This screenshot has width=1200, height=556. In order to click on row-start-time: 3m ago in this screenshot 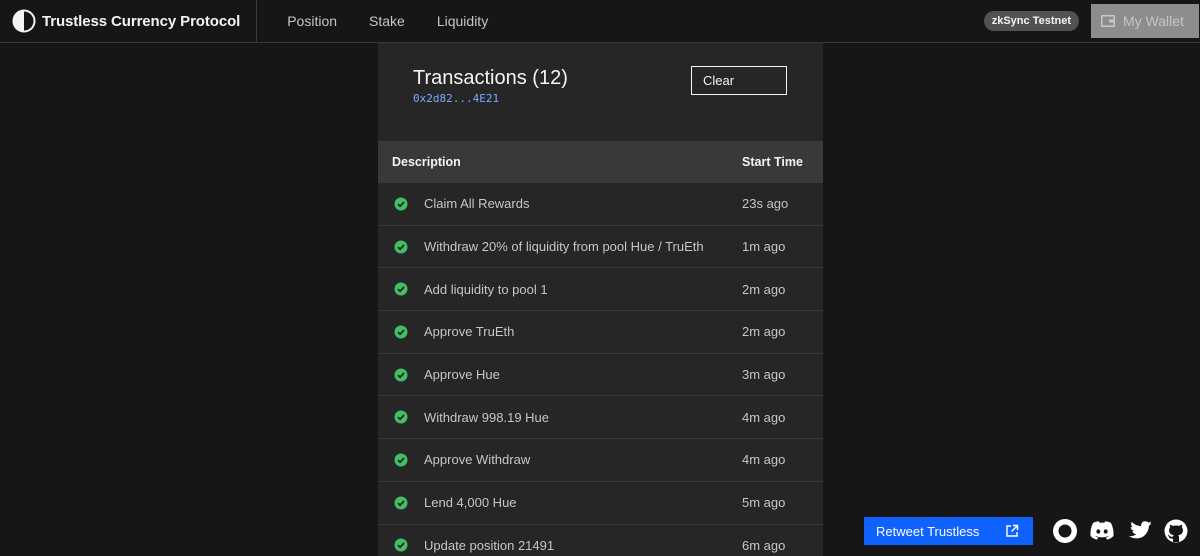, I will do `click(764, 375)`.